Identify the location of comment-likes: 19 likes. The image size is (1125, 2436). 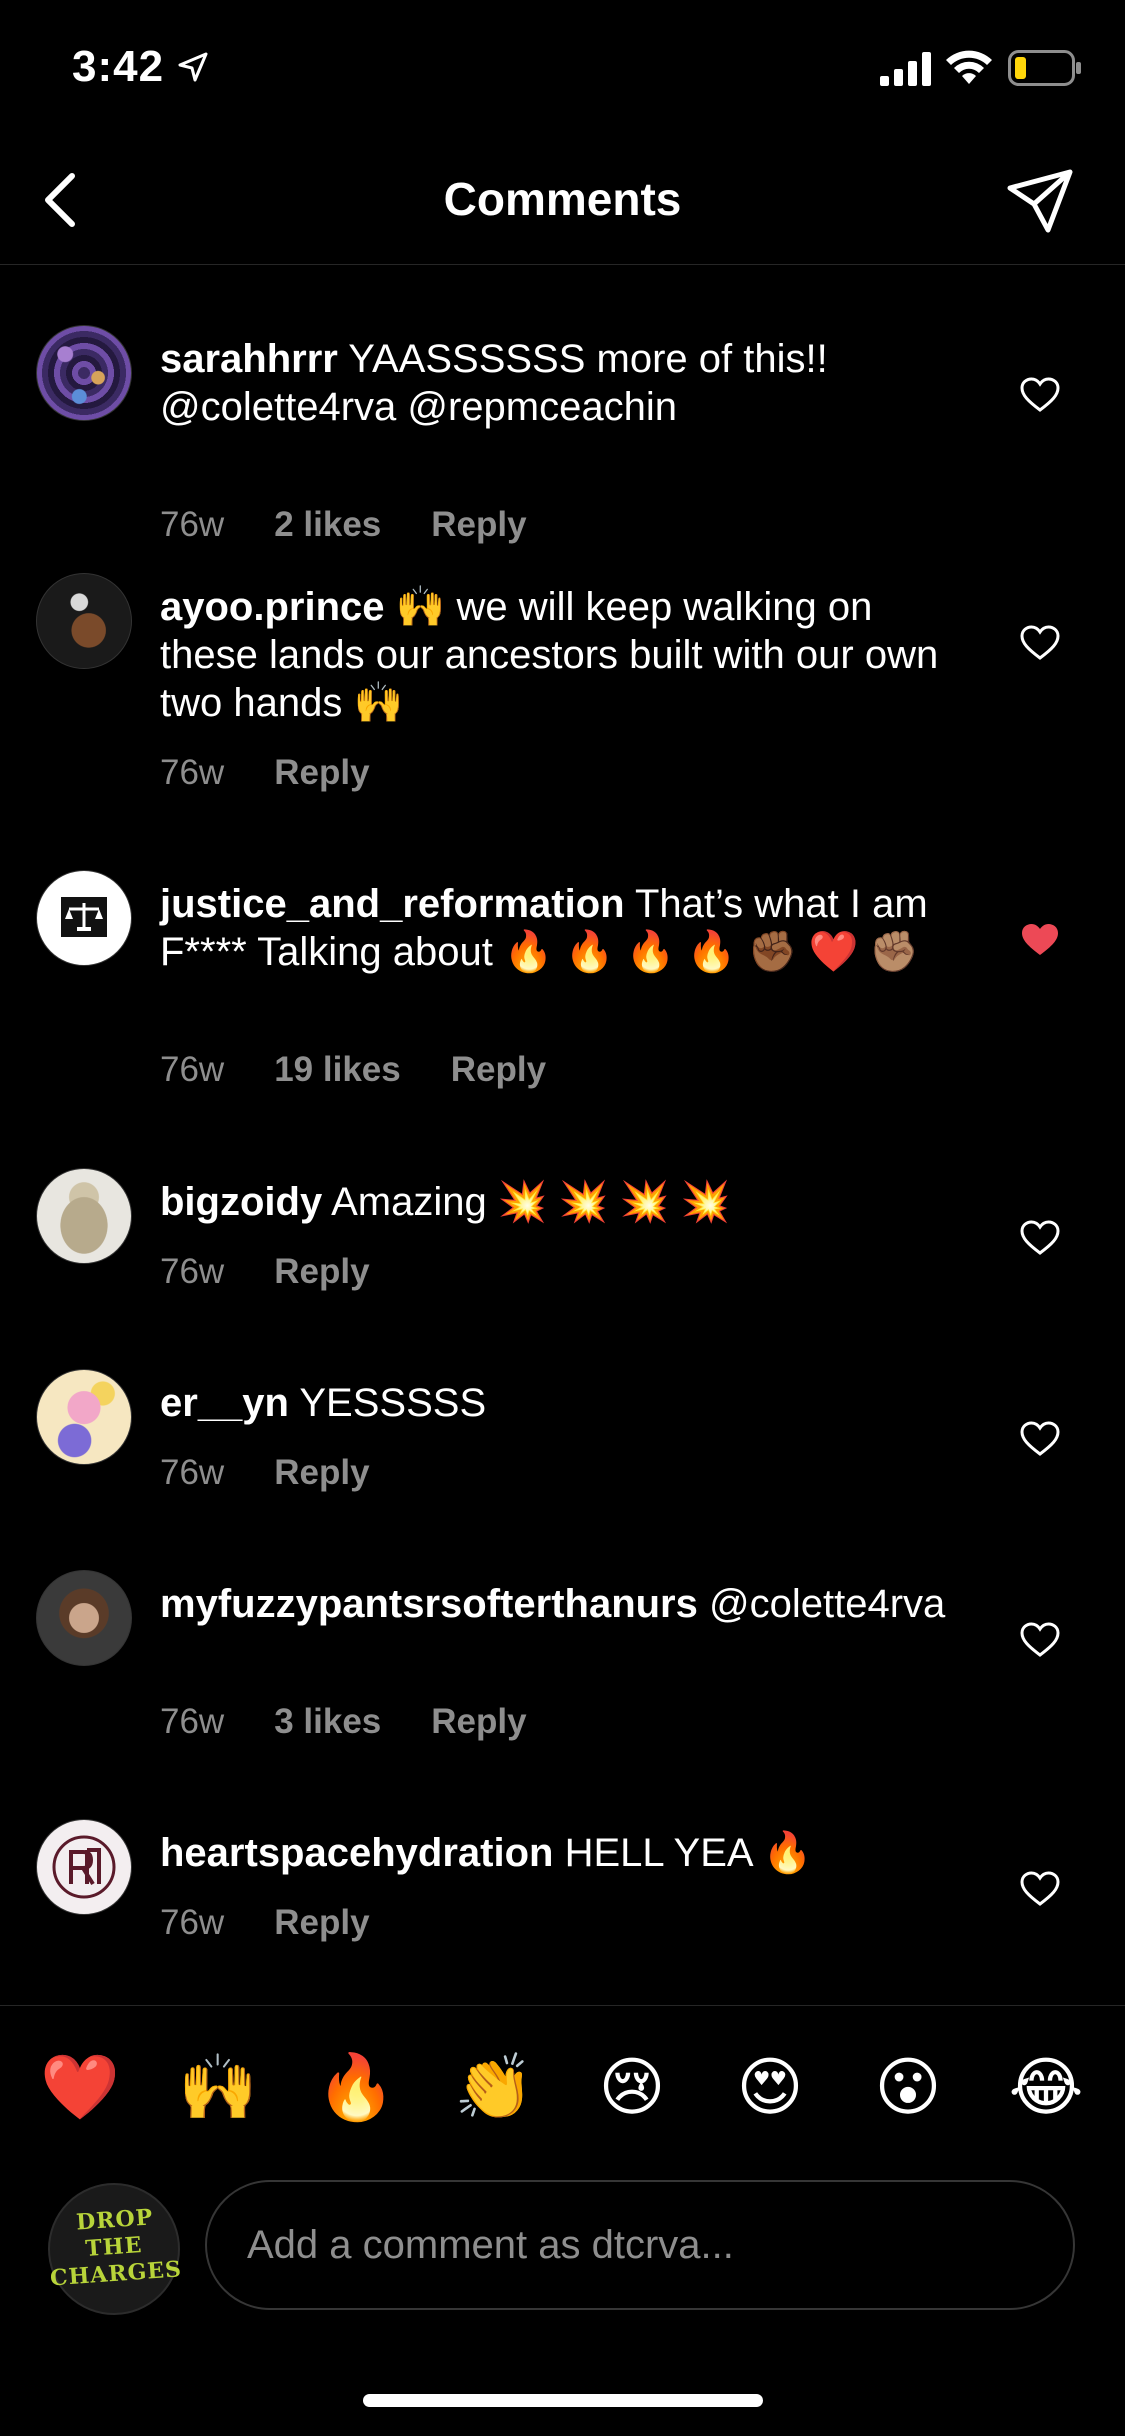
(337, 1069).